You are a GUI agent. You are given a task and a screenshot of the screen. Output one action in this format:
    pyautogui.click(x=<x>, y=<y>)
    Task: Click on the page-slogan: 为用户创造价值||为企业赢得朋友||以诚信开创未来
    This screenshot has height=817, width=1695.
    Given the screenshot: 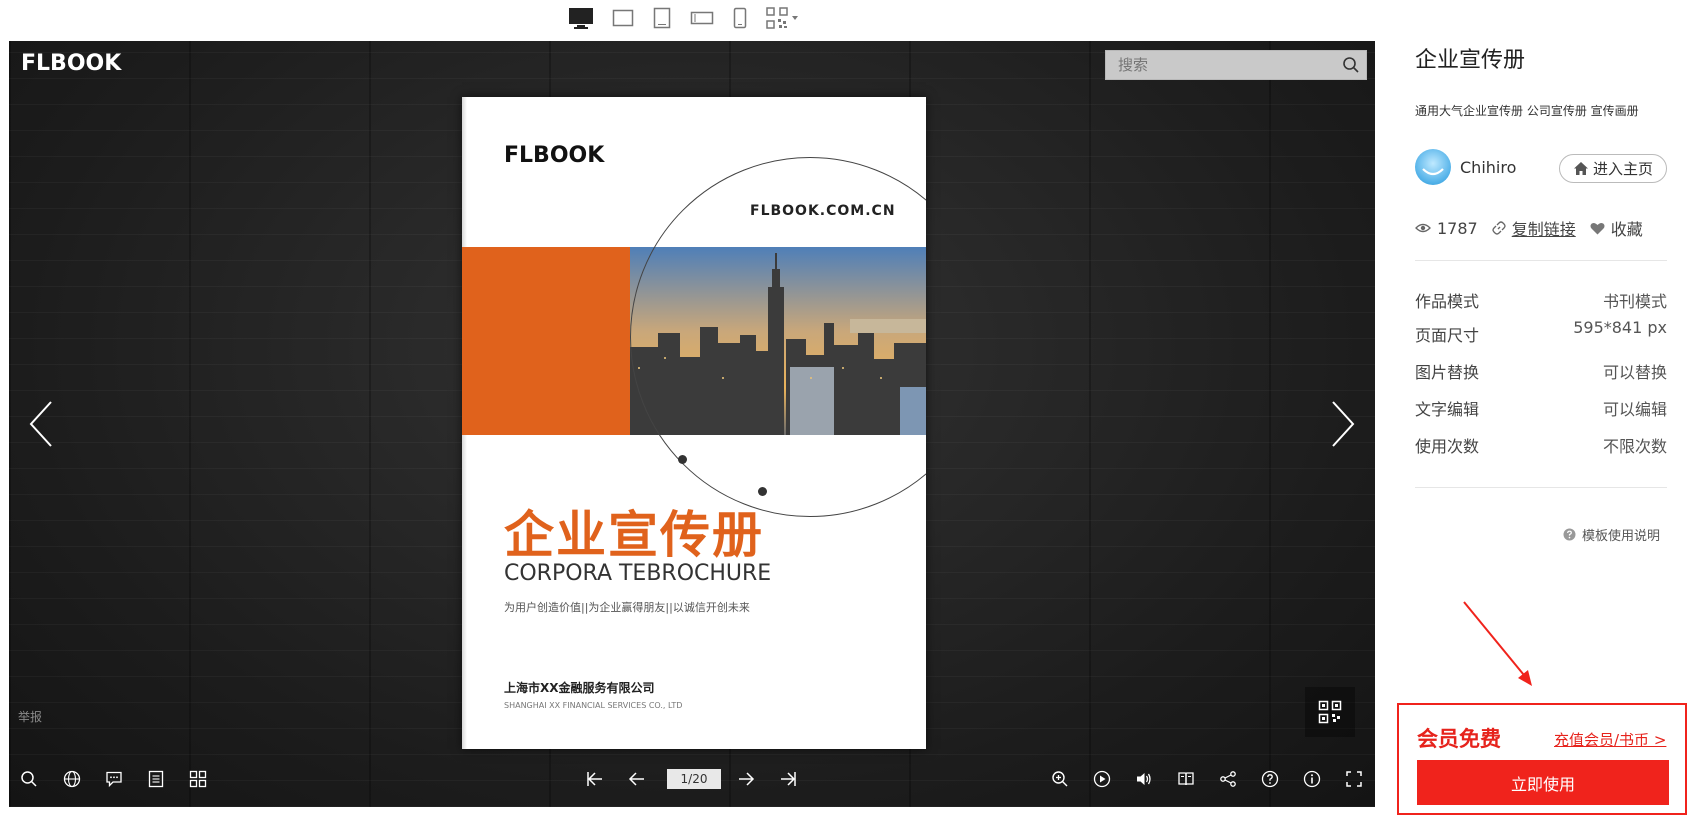 What is the action you would take?
    pyautogui.click(x=627, y=607)
    